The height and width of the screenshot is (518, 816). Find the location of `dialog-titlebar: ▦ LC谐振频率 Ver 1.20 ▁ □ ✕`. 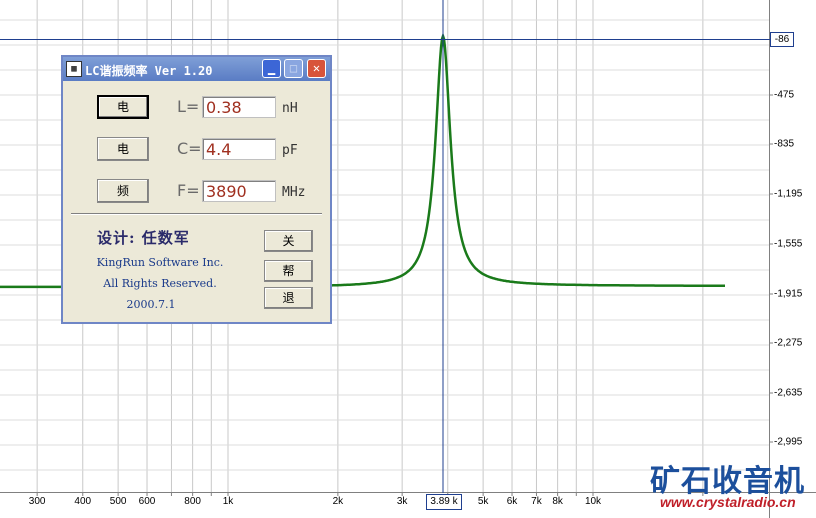

dialog-titlebar: ▦ LC谐振频率 Ver 1.20 ▁ □ ✕ is located at coordinates (196, 69).